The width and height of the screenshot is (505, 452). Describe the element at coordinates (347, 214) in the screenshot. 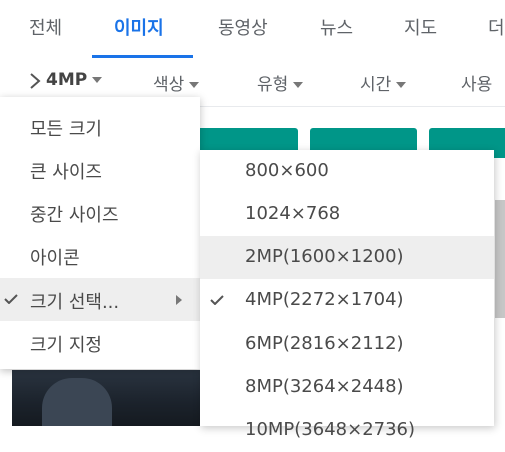

I see `submenu-item-1024x768: 1024×768` at that location.